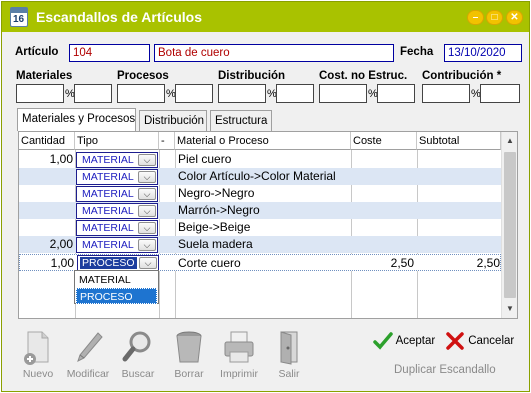 This screenshot has height=393, width=531. I want to click on cost-no-estruc-field, so click(343, 93).